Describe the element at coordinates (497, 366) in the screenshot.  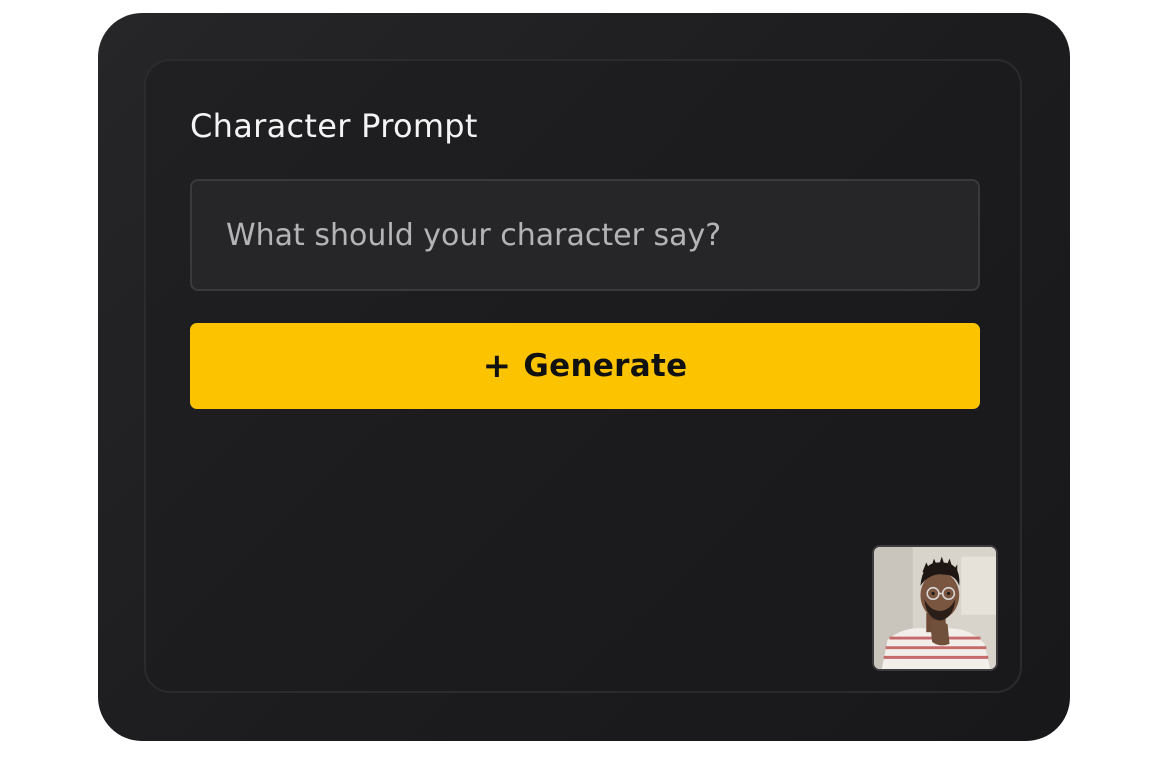
I see `plus-icon: +` at that location.